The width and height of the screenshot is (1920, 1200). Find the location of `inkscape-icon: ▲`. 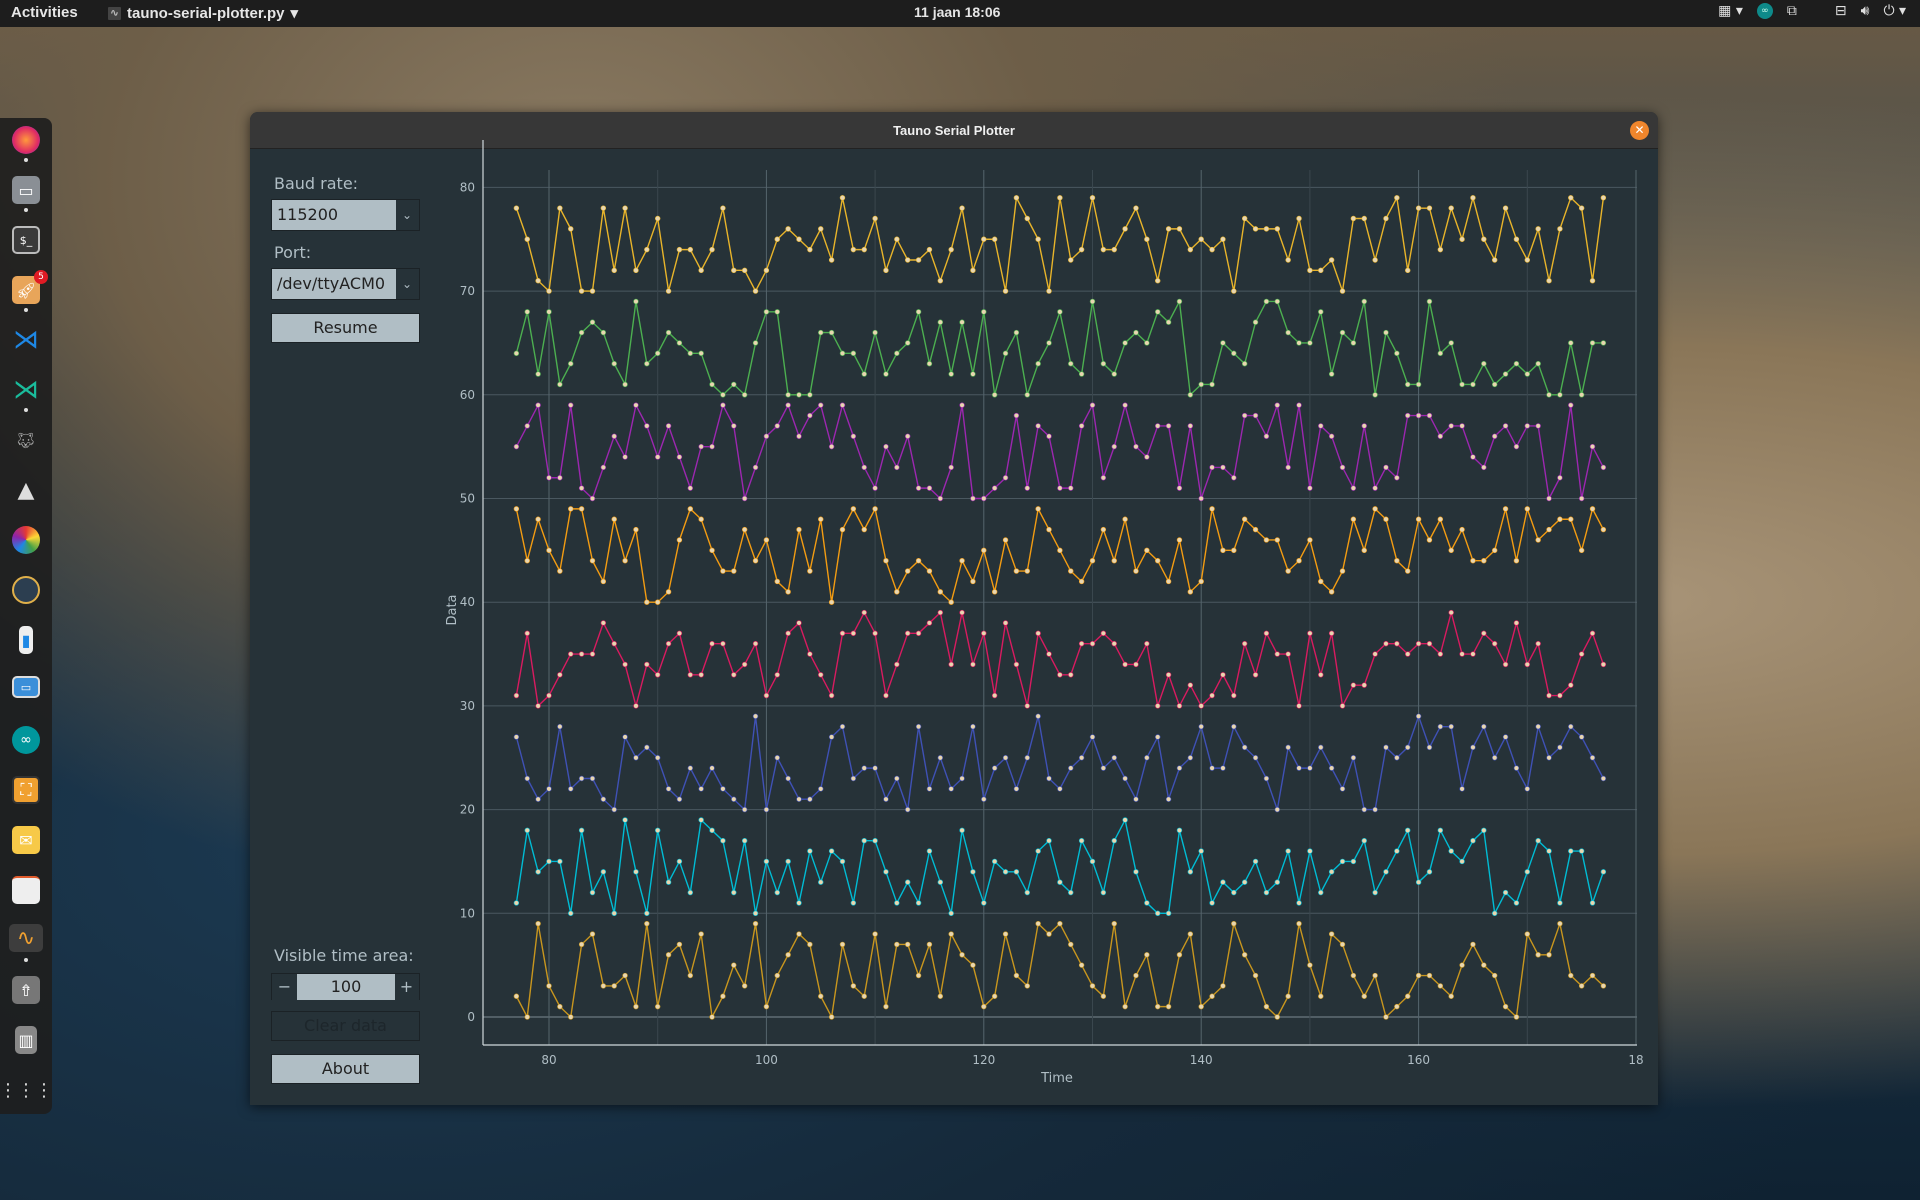

inkscape-icon: ▲ is located at coordinates (26, 490).